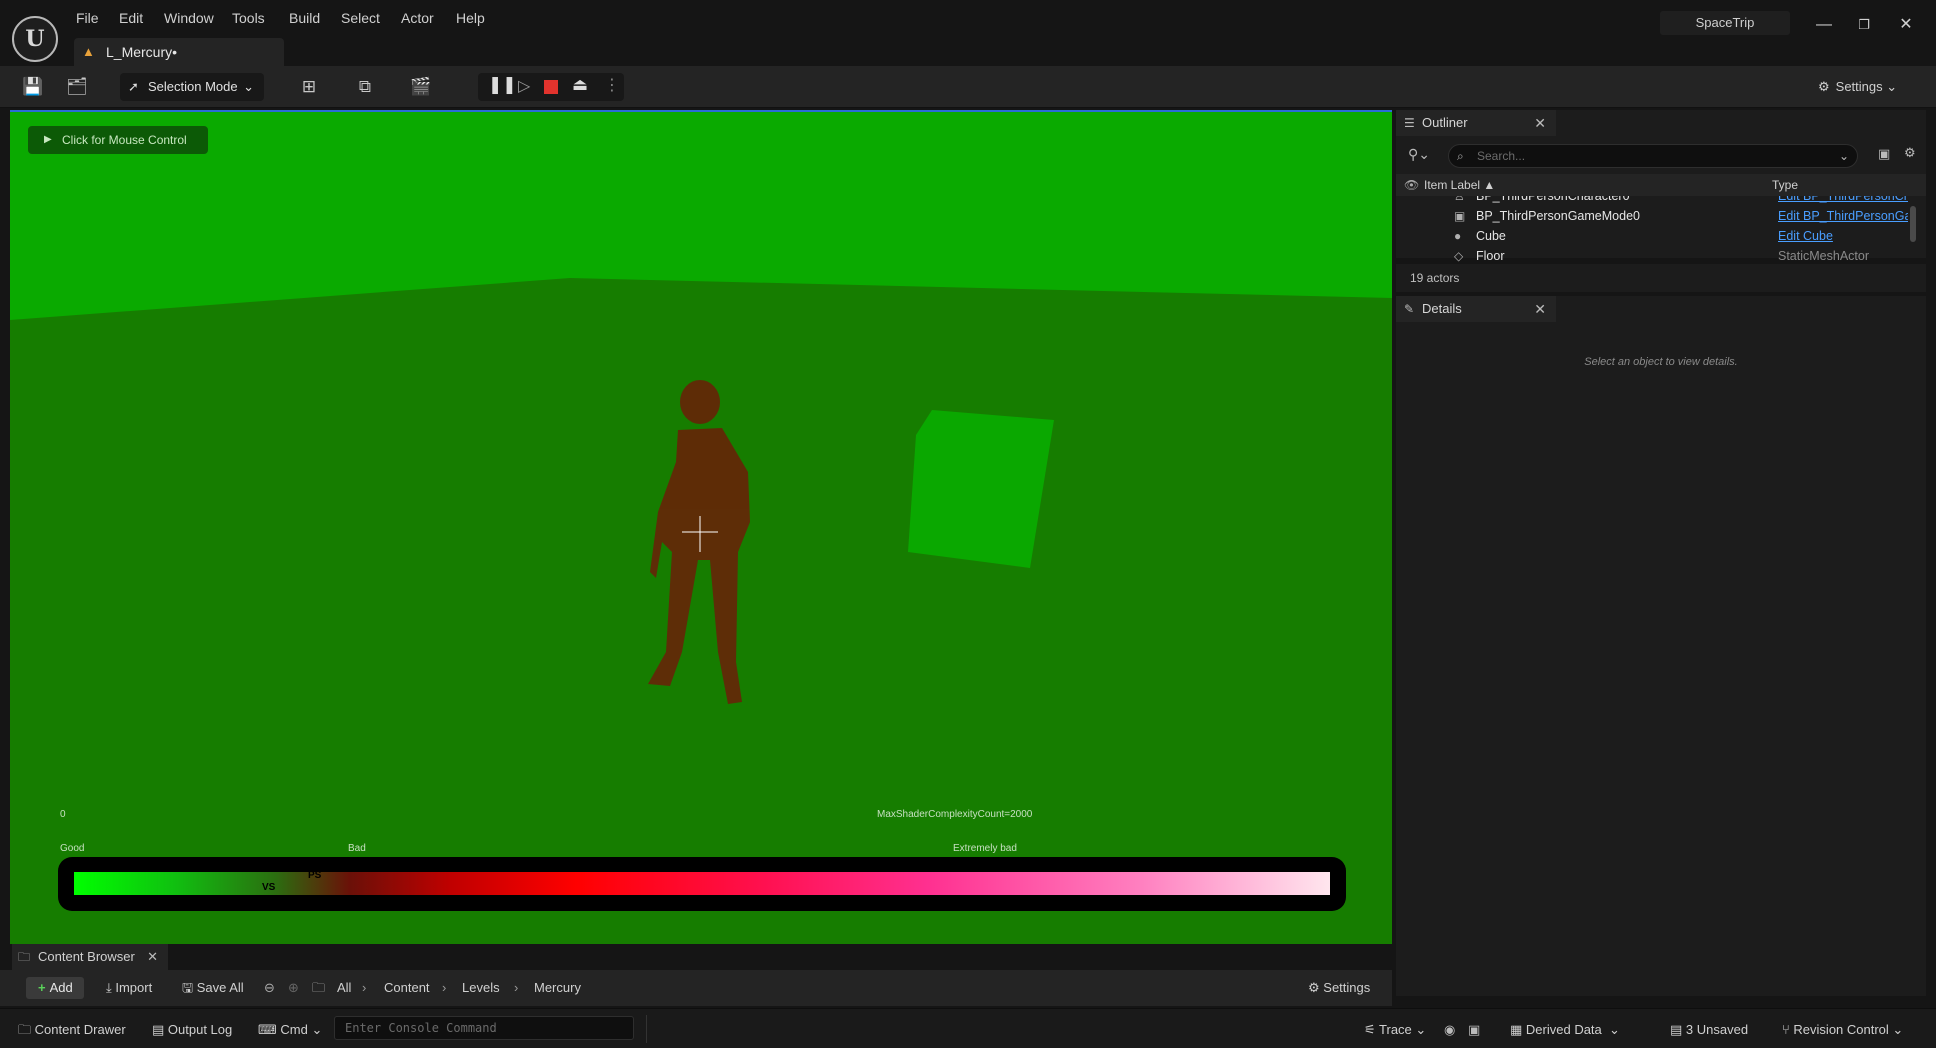  What do you see at coordinates (129, 988) in the screenshot?
I see `import-button: ⤓ Import` at bounding box center [129, 988].